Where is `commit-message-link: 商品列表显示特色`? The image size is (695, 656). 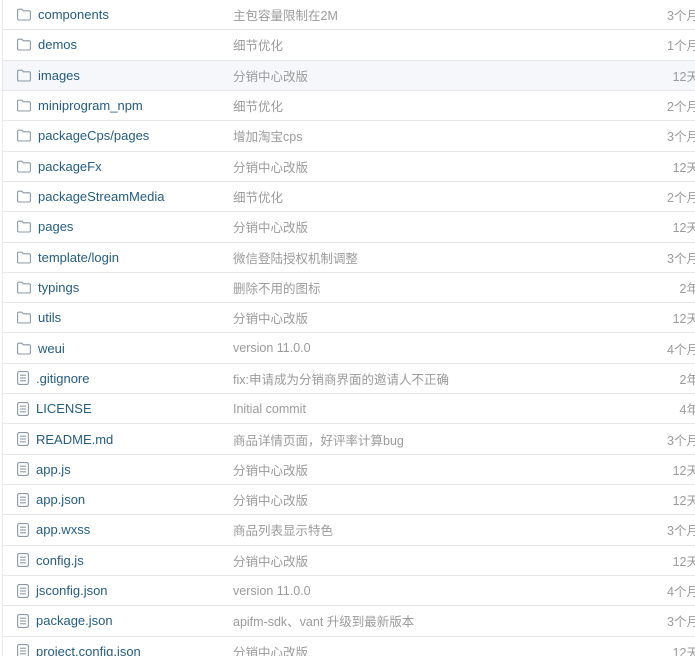
commit-message-link: 商品列表显示特色 is located at coordinates (283, 529).